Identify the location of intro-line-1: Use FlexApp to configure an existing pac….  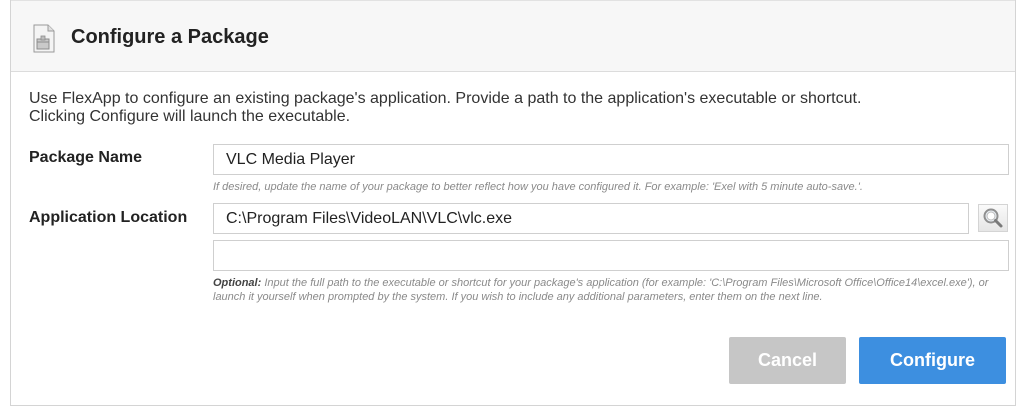
(445, 98).